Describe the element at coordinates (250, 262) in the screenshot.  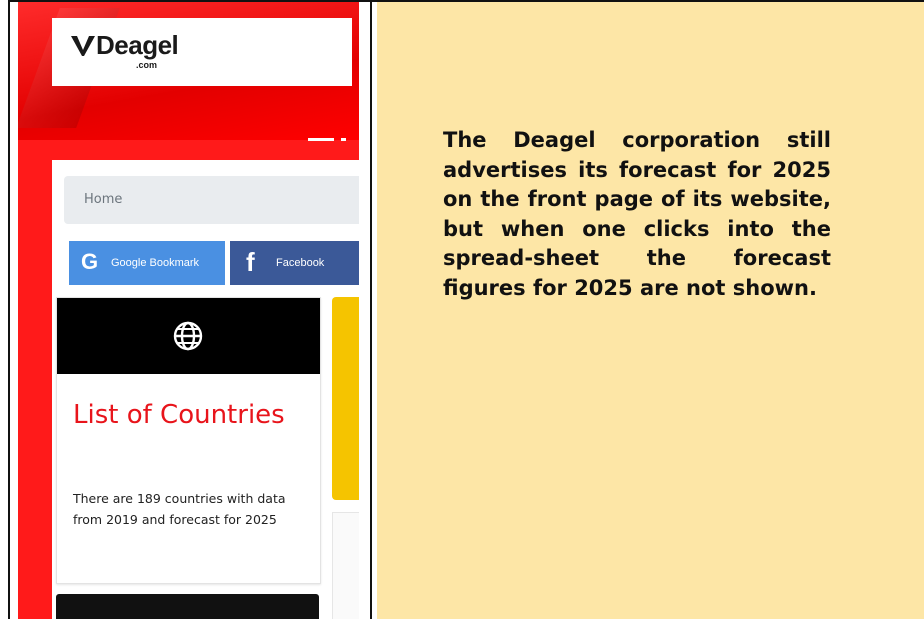
I see `facebook-icon: f` at that location.